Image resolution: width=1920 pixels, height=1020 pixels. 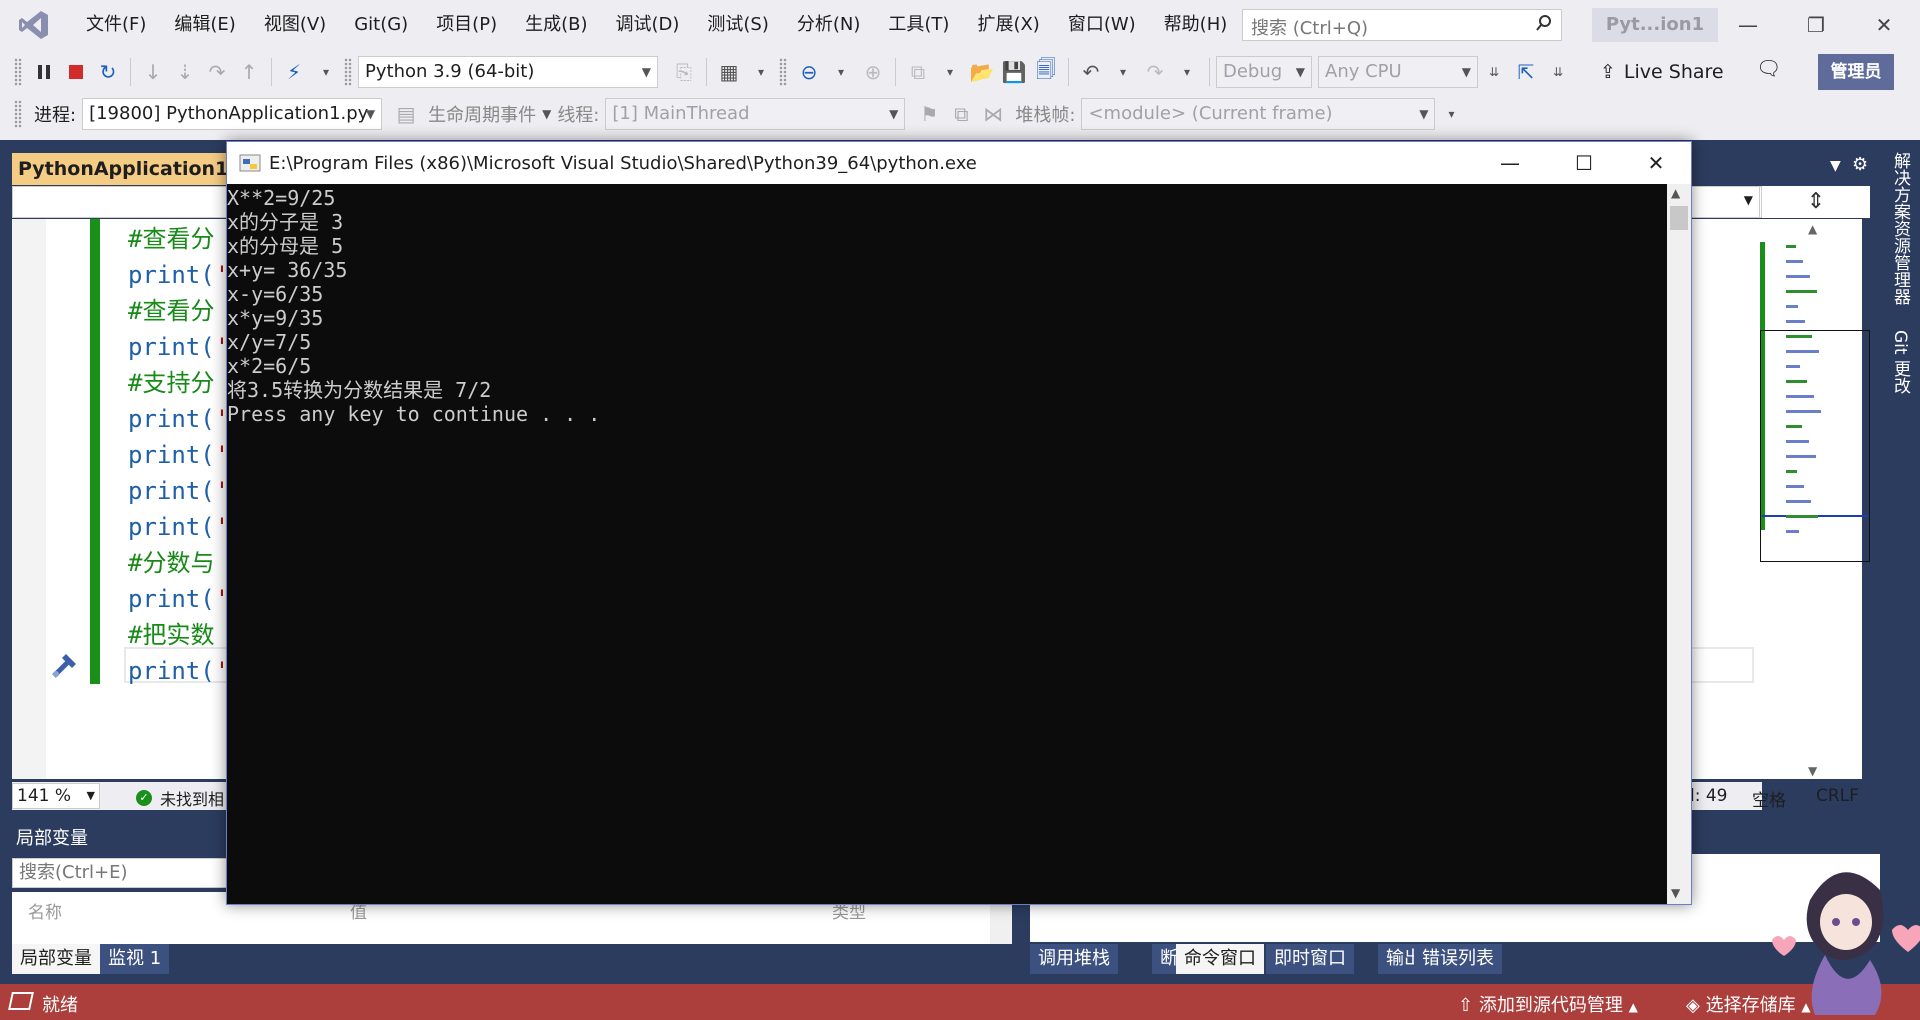 I want to click on process-select: [19800] PythonApplication1.py ▼, so click(x=232, y=114).